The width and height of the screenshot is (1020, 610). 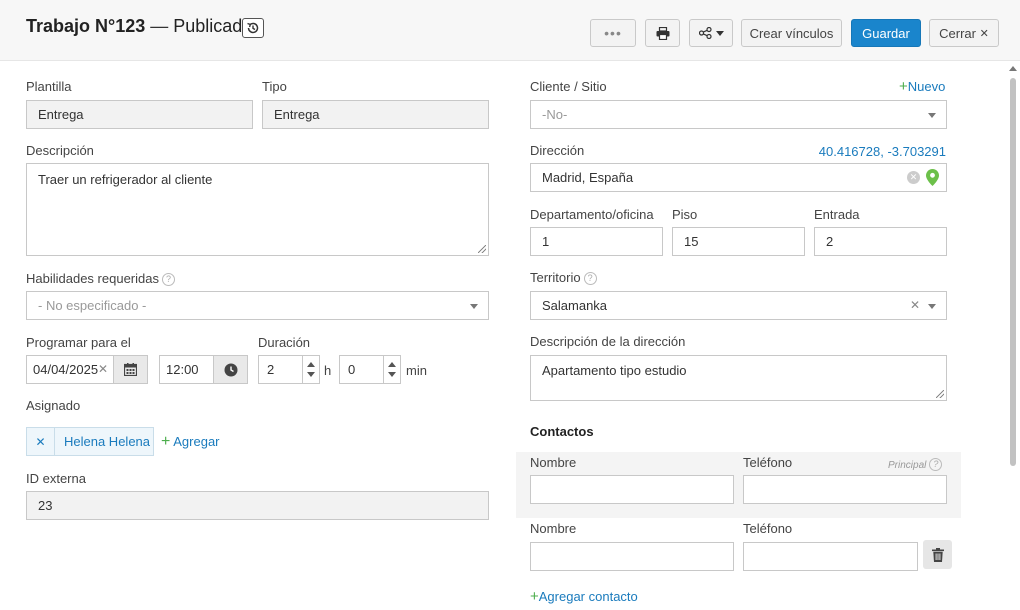 I want to click on remove-assignee-icon: ✕, so click(x=41, y=441).